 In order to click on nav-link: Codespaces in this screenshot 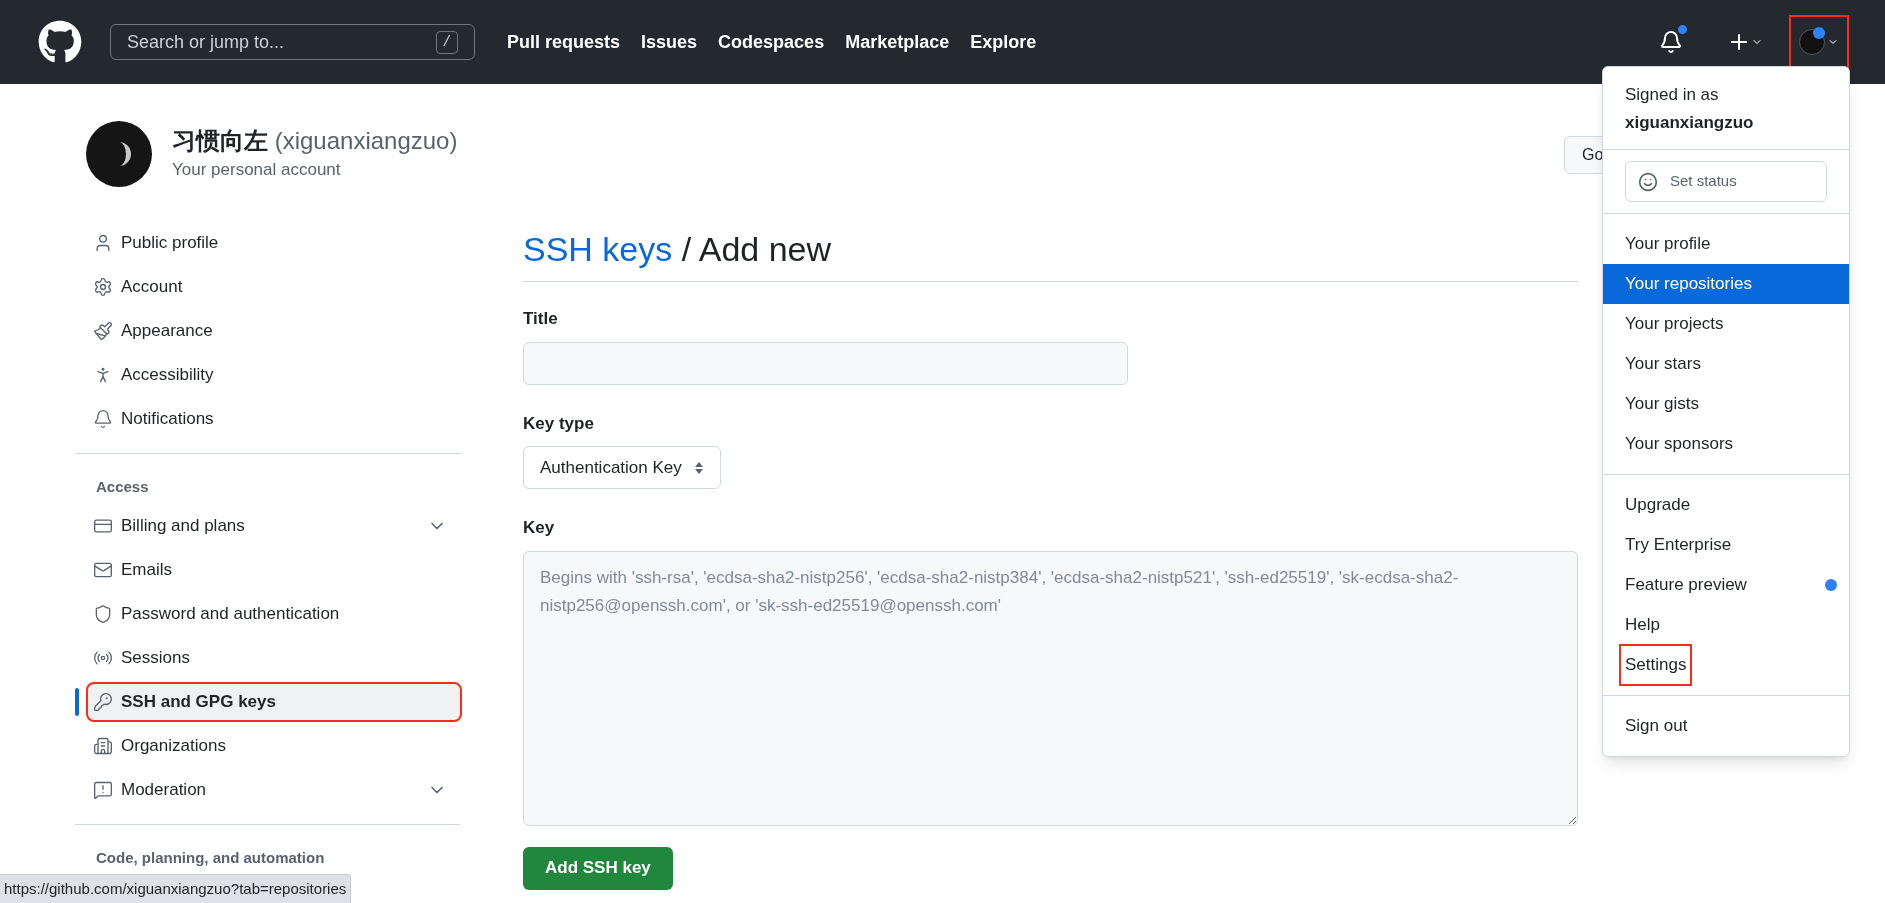, I will do `click(771, 42)`.